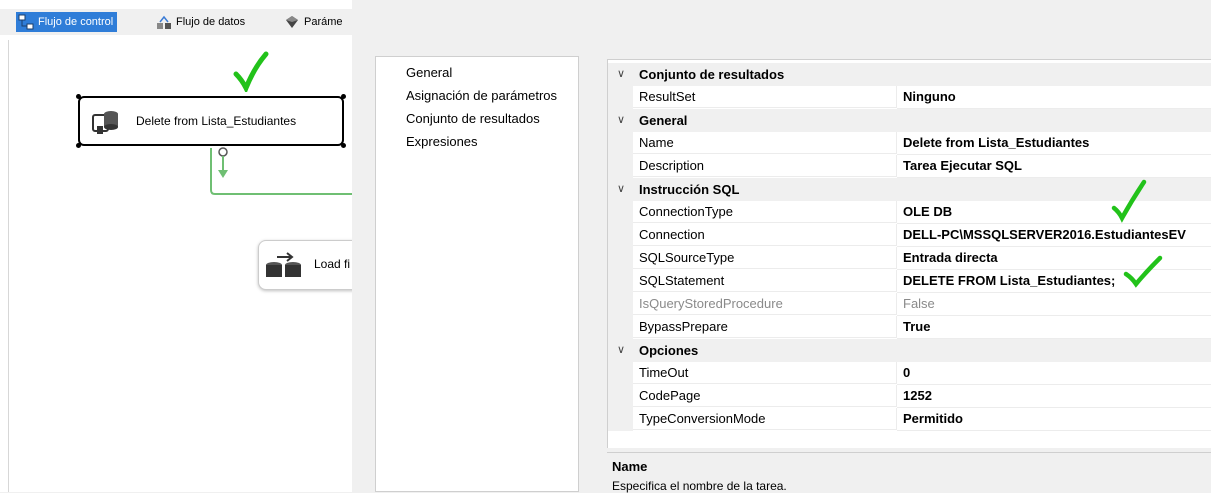  What do you see at coordinates (765, 235) in the screenshot?
I see `property-name: Connection` at bounding box center [765, 235].